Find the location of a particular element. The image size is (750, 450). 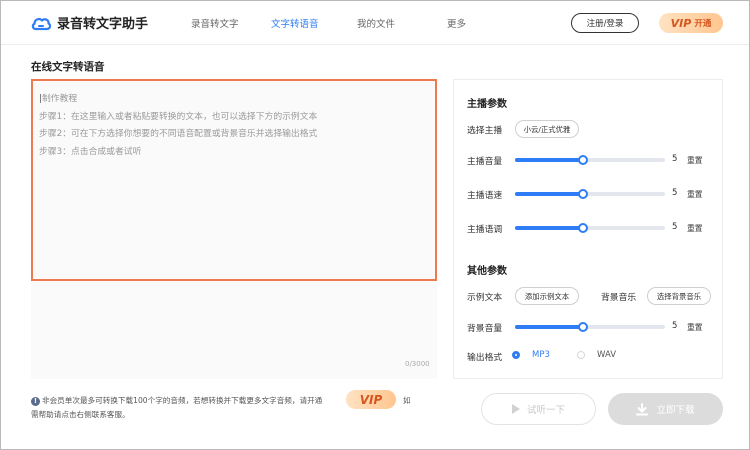

anchor-pitch-label: 主播语调 is located at coordinates (485, 230).